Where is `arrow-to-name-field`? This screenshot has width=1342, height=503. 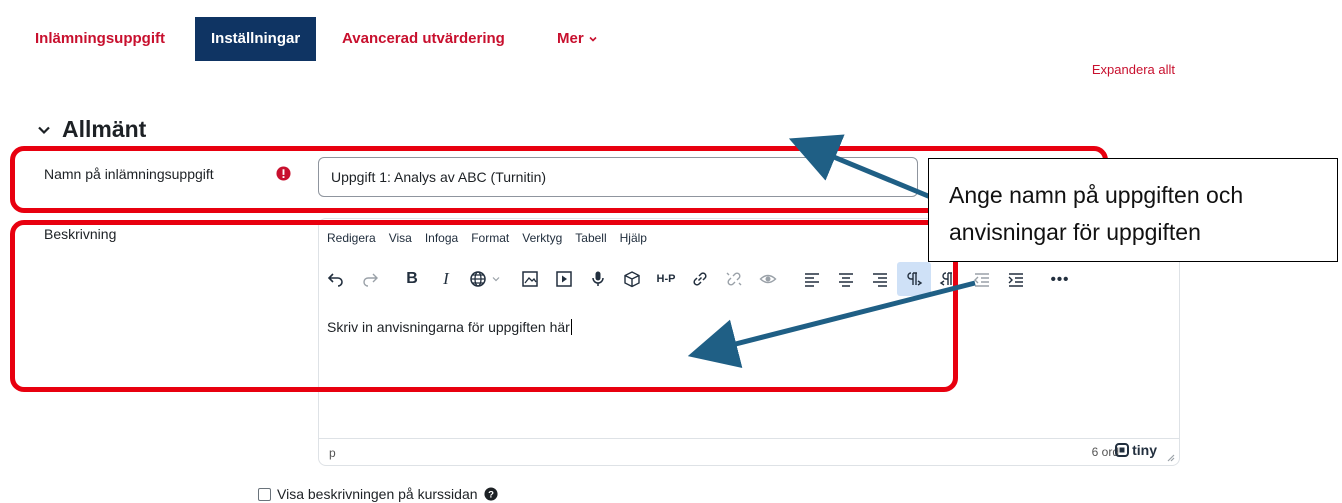
arrow-to-name-field is located at coordinates (867, 170).